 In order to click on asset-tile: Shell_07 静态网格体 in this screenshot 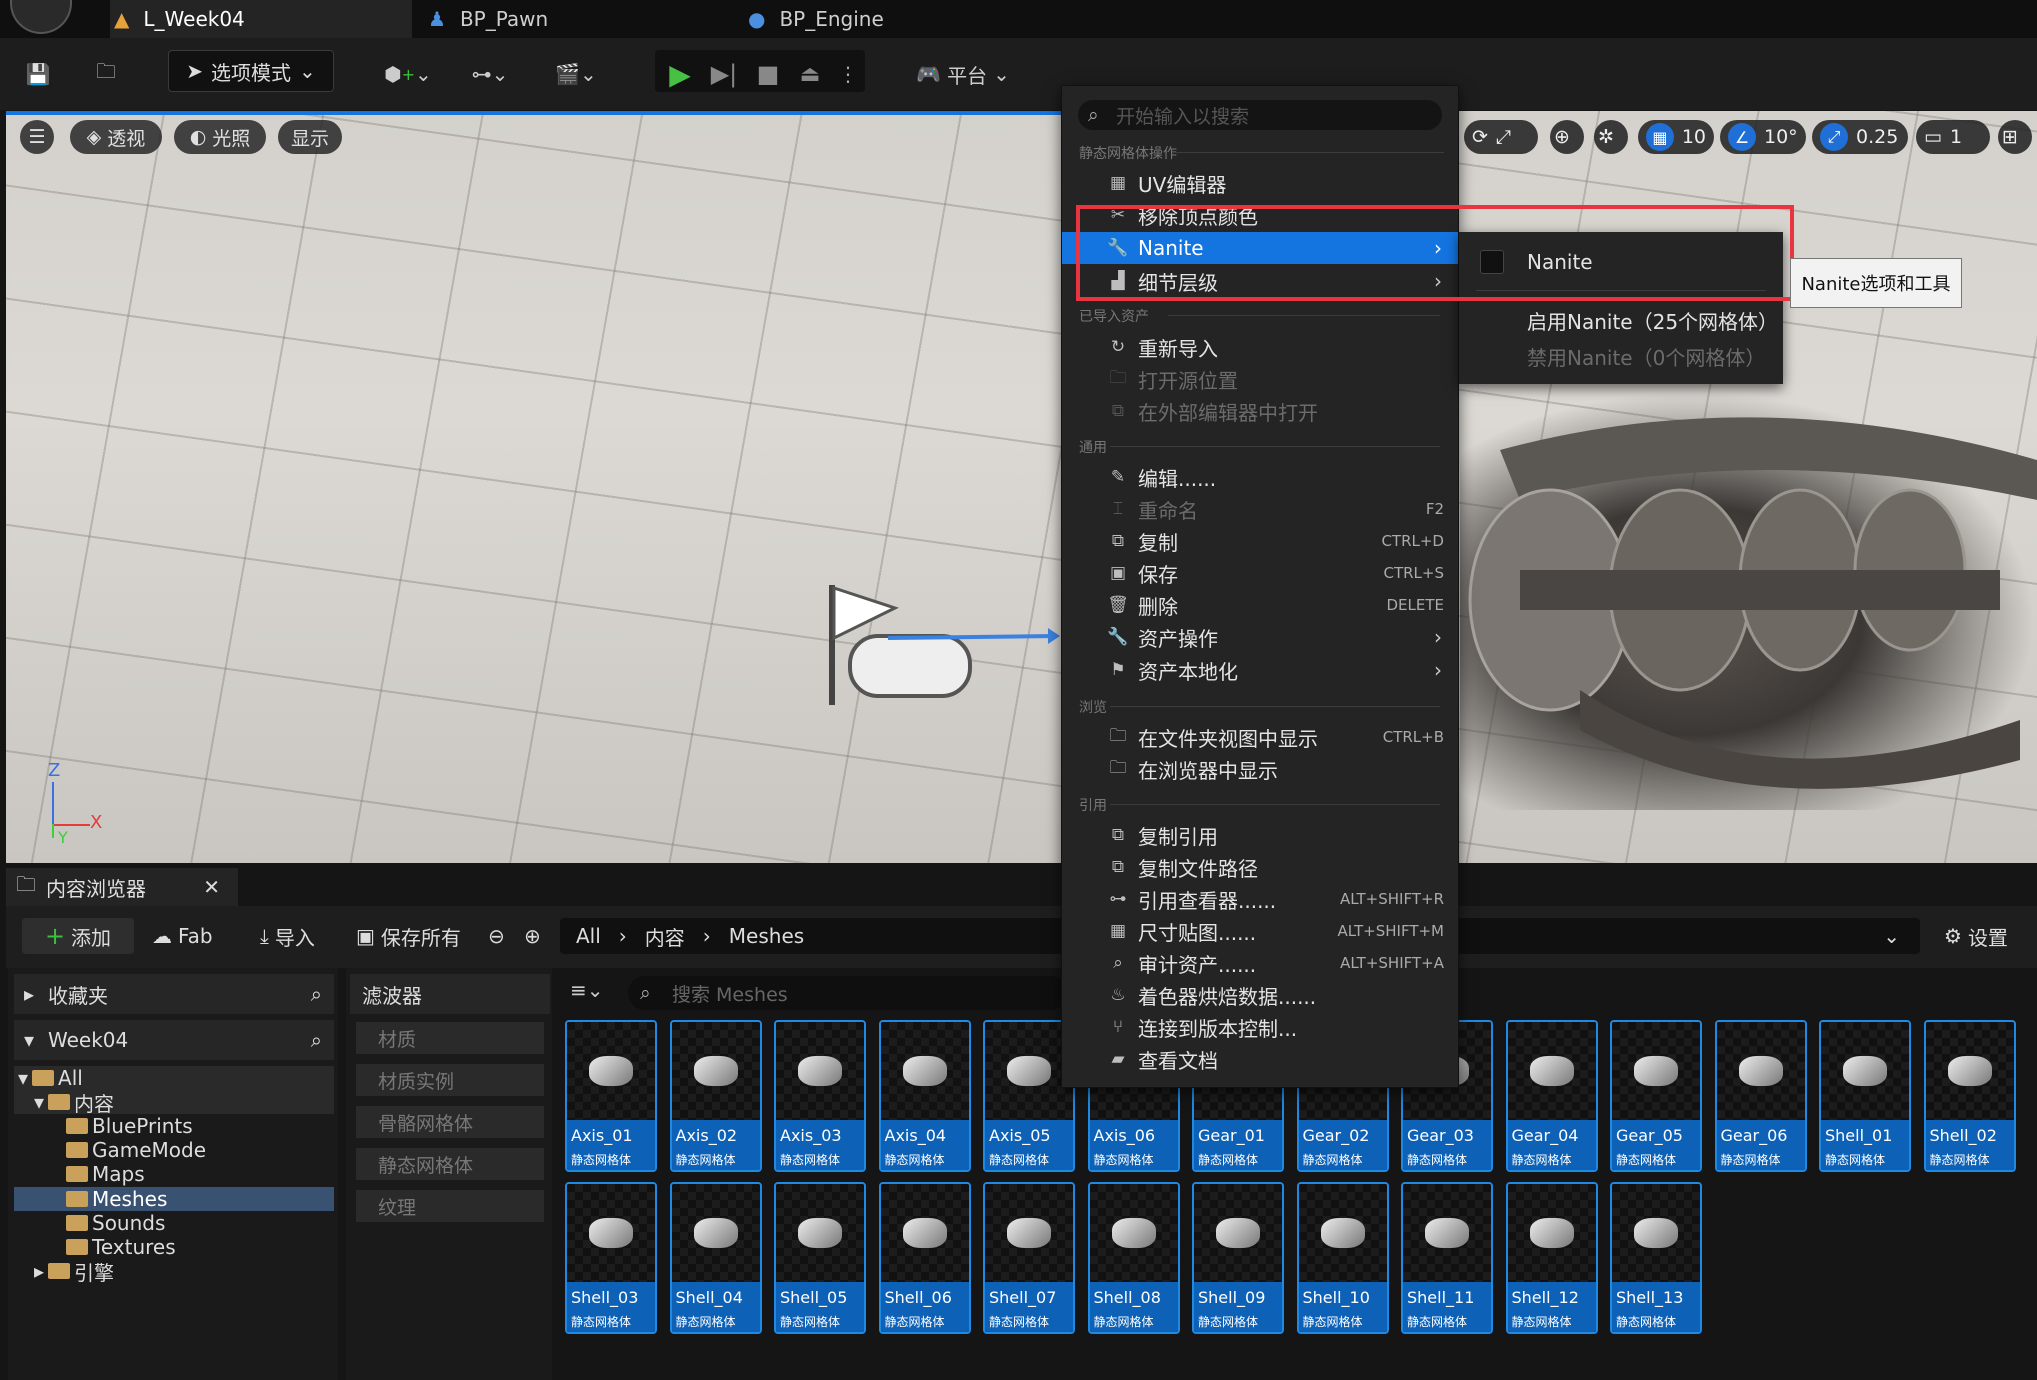, I will do `click(1029, 1258)`.